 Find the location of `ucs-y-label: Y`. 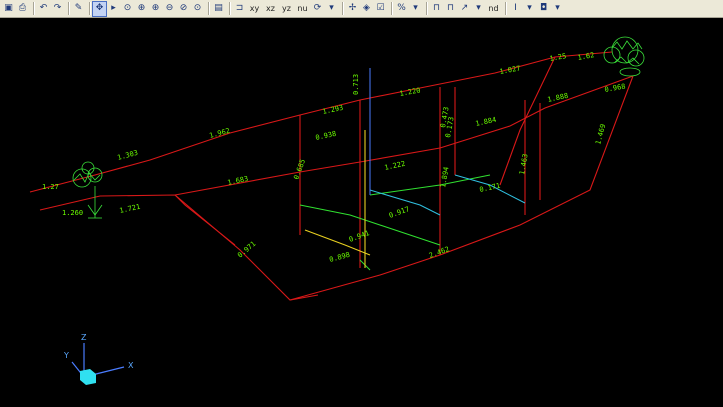

ucs-y-label: Y is located at coordinates (66, 355).